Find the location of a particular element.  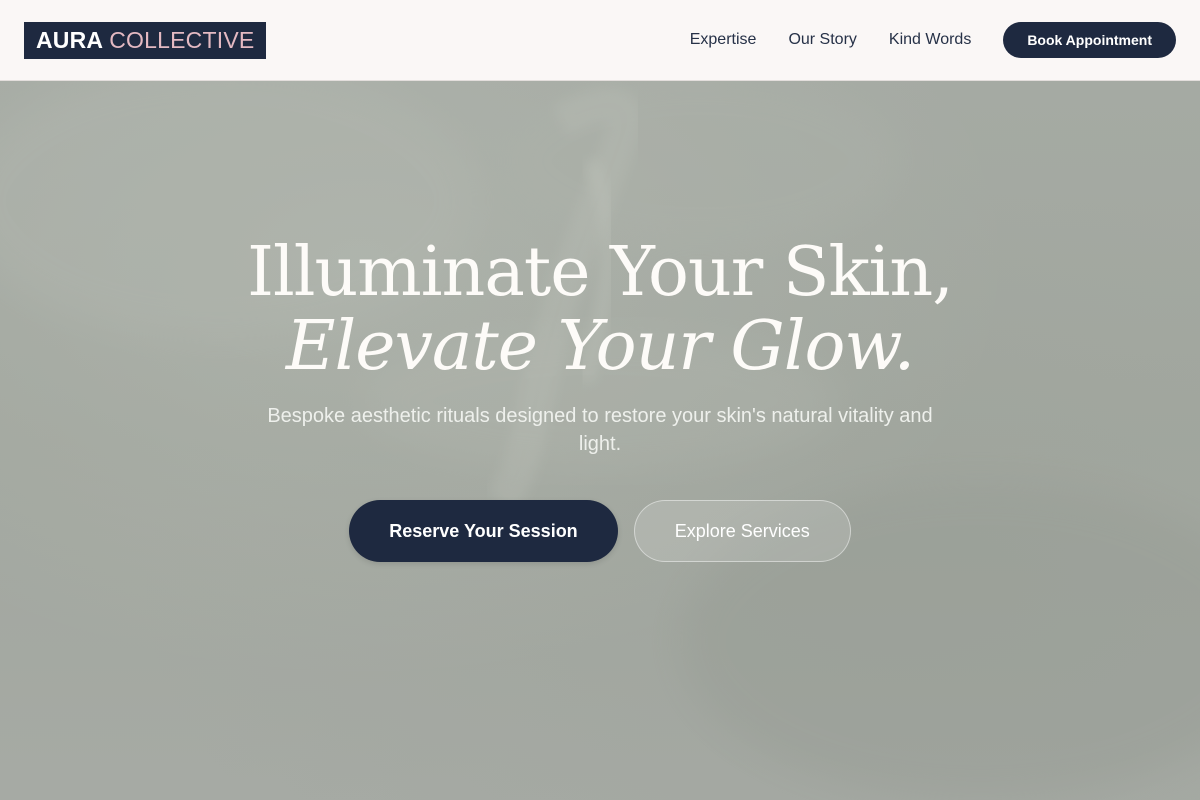

brand-logo: AURA COLLECTIVE is located at coordinates (145, 40).